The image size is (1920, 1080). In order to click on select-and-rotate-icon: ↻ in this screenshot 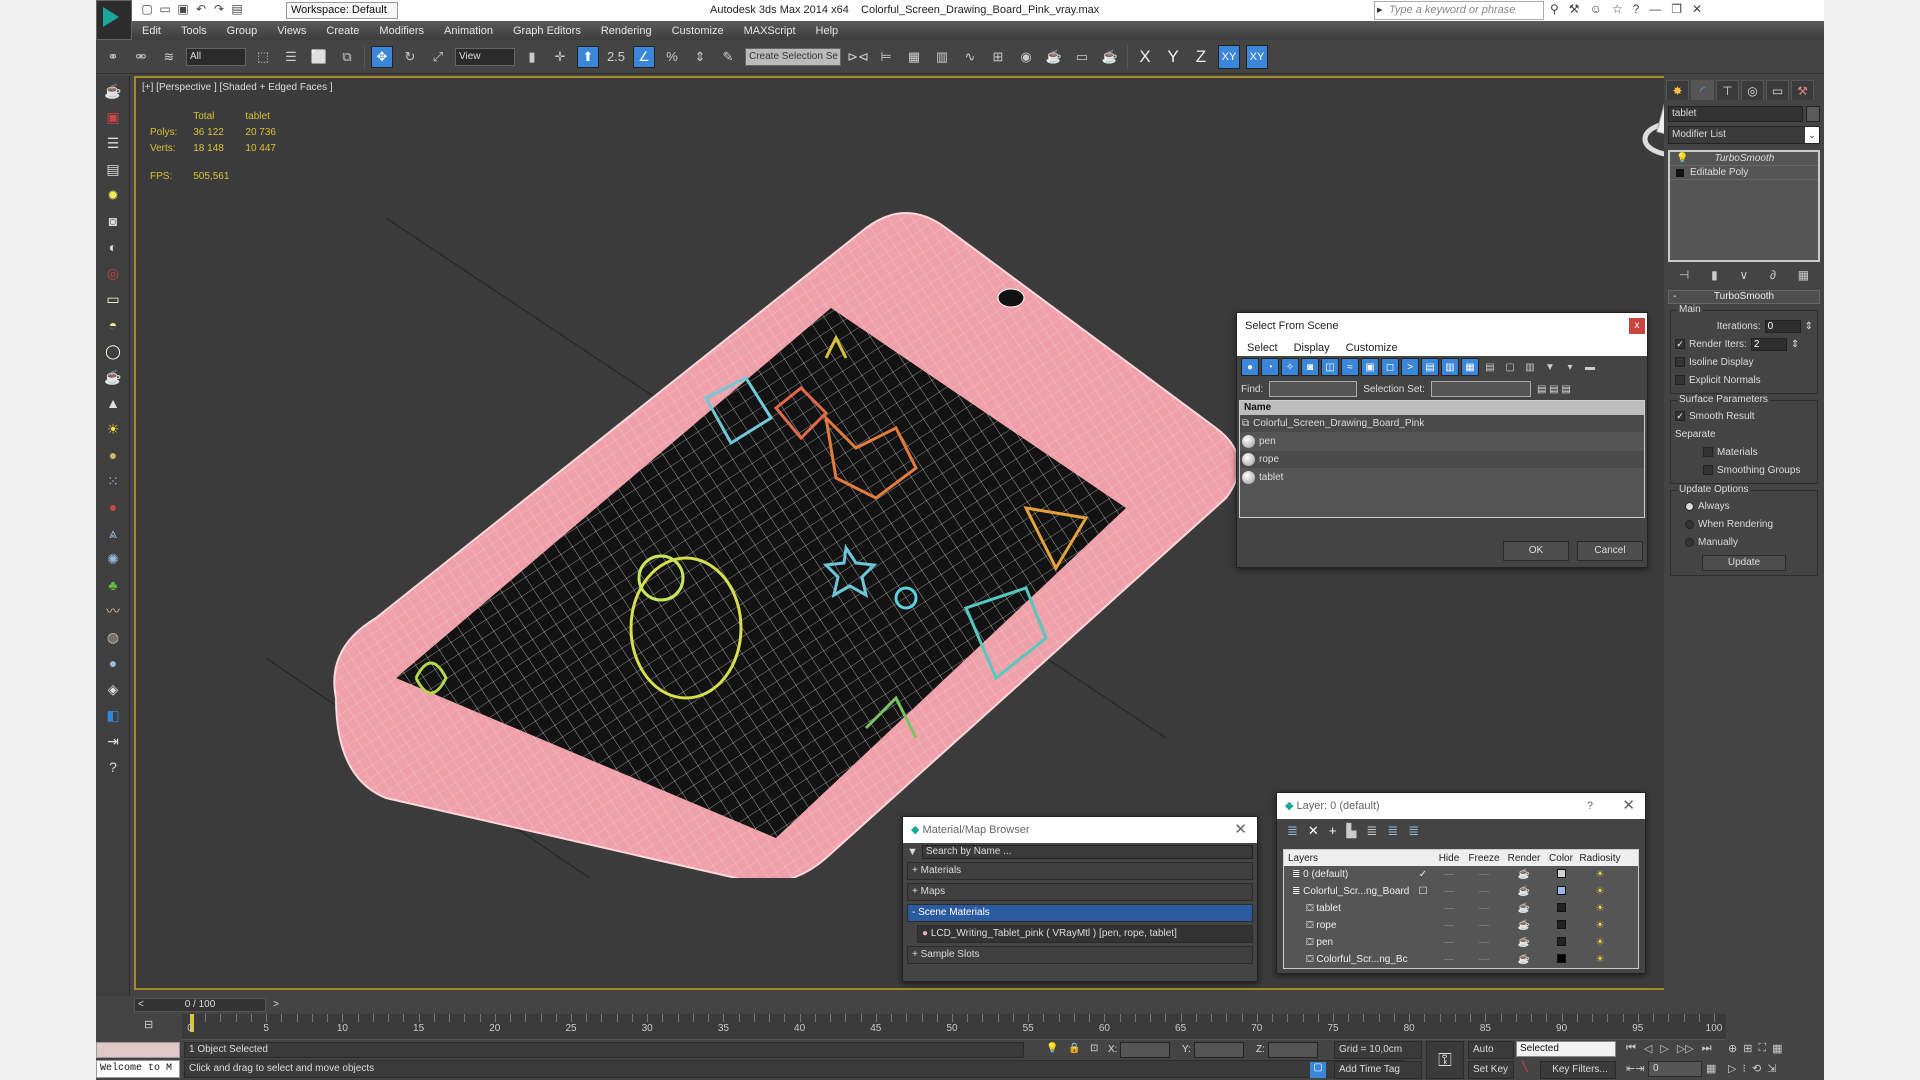, I will do `click(410, 57)`.